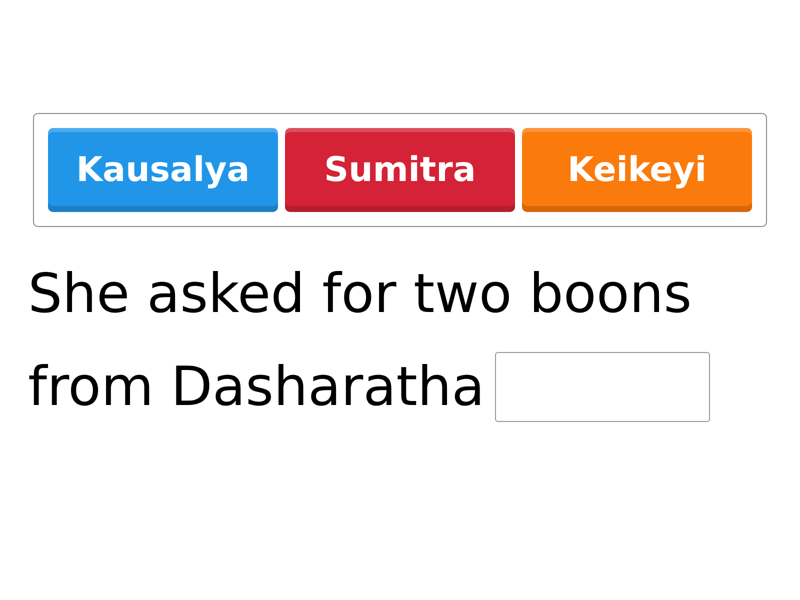 The height and width of the screenshot is (600, 800). Describe the element at coordinates (256, 387) in the screenshot. I see `question-text: from Dasharatha` at that location.